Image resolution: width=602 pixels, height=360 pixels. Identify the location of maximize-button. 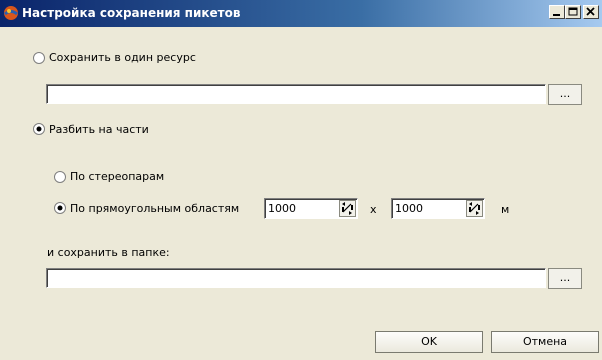
(573, 12).